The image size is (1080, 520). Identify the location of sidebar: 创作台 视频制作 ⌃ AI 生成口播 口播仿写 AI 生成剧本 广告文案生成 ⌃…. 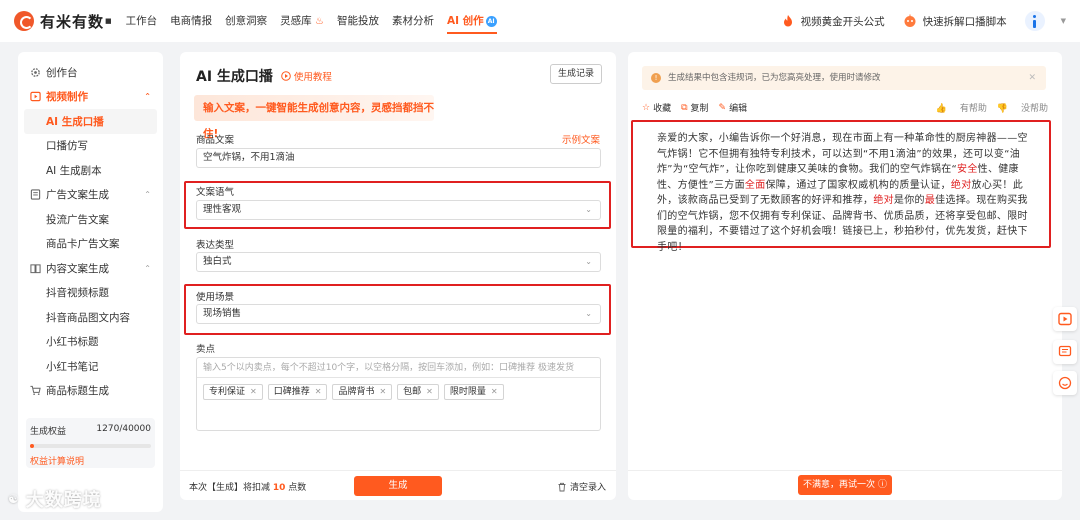
(90, 282).